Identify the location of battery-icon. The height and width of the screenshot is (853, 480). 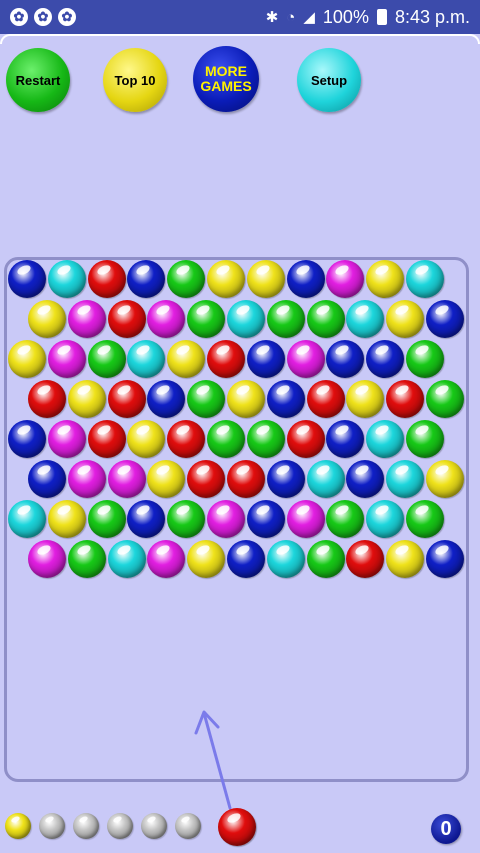
(381, 17).